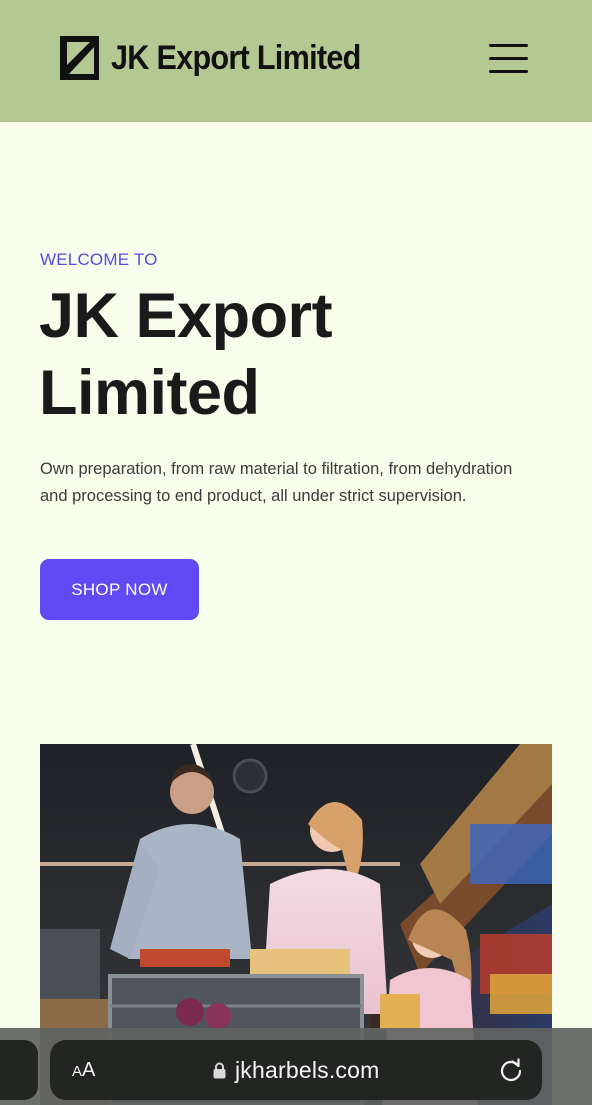  I want to click on brand-logo: JK Export Limited, so click(224, 58).